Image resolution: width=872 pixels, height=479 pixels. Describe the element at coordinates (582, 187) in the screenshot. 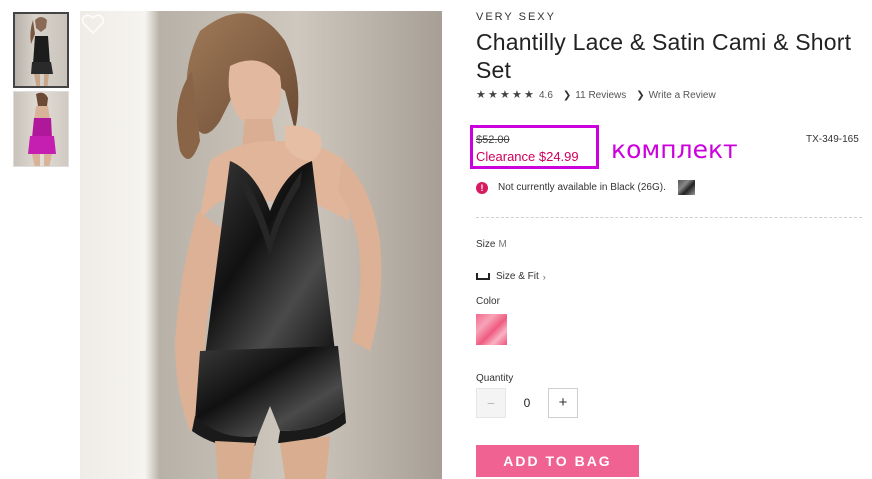

I see `availability-text: Not currently available in Black (26G).` at that location.